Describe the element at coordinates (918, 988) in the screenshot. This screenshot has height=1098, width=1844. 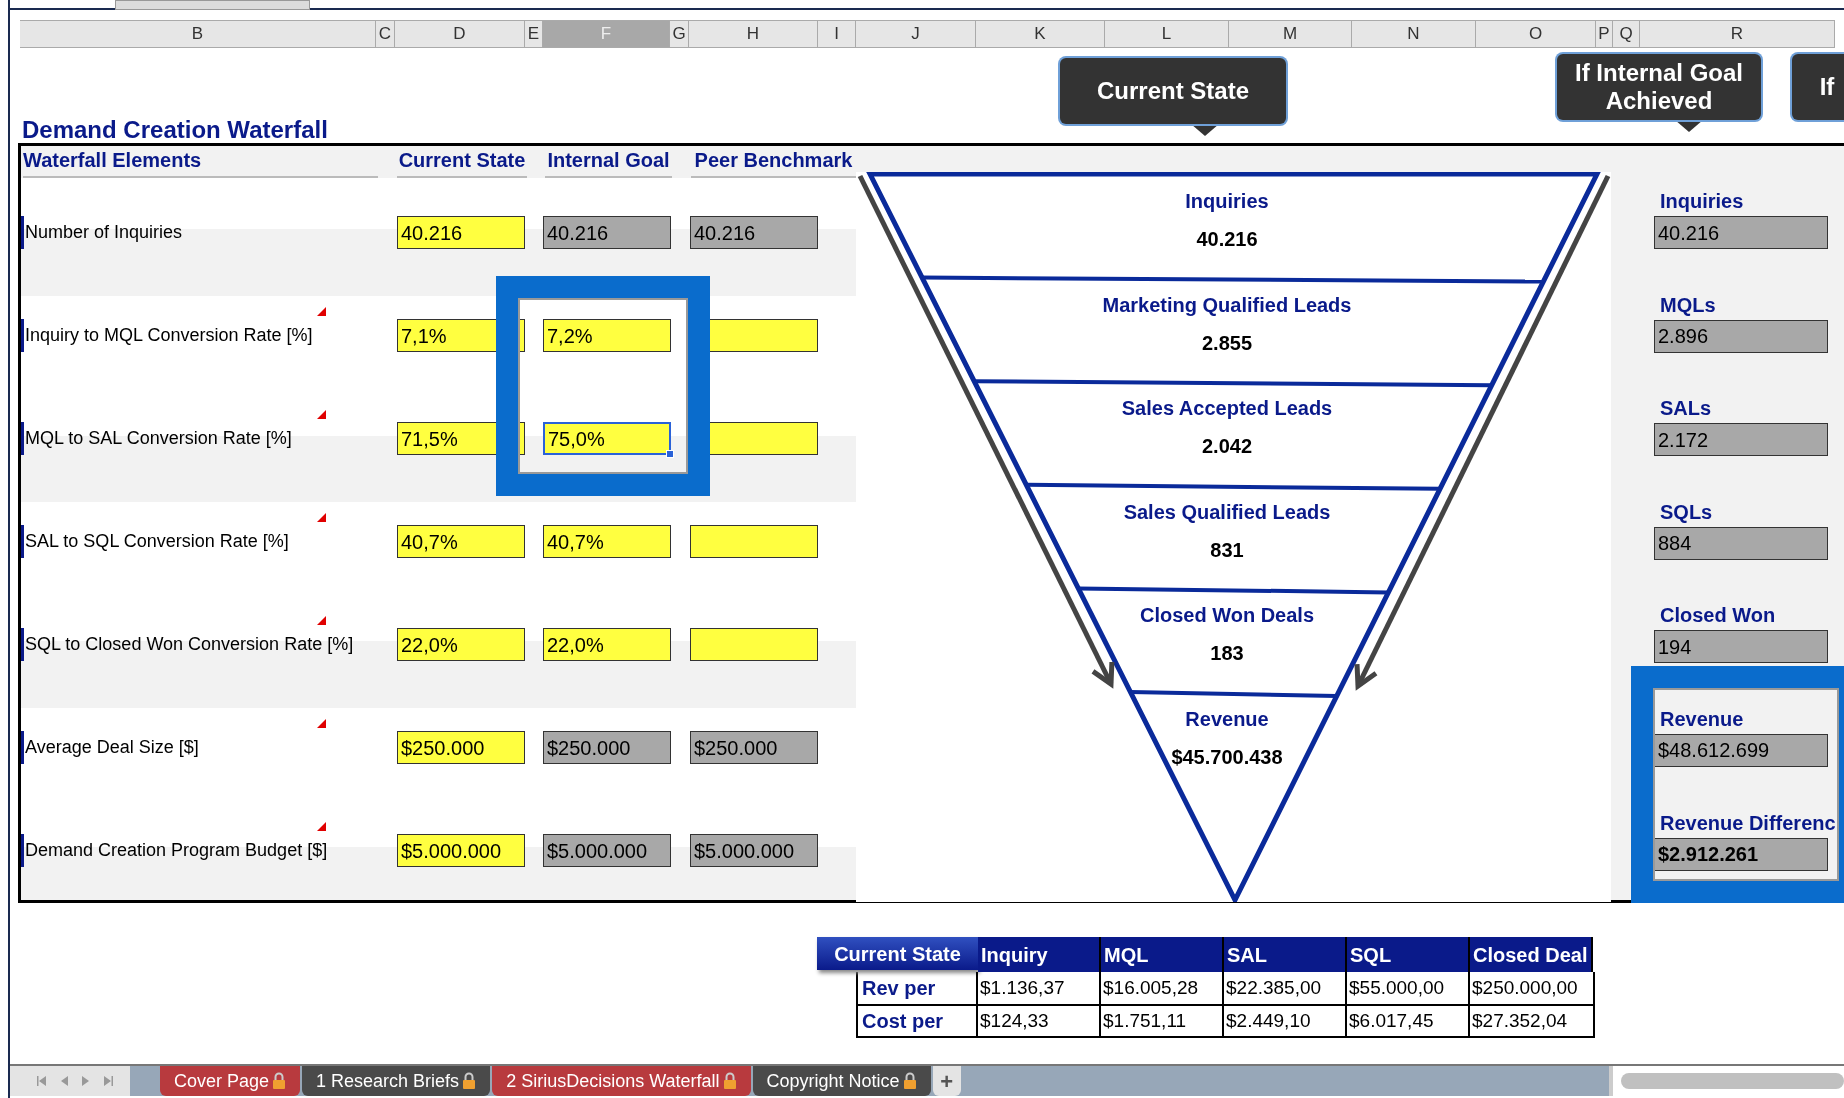
I see `row-label: Rev per` at that location.